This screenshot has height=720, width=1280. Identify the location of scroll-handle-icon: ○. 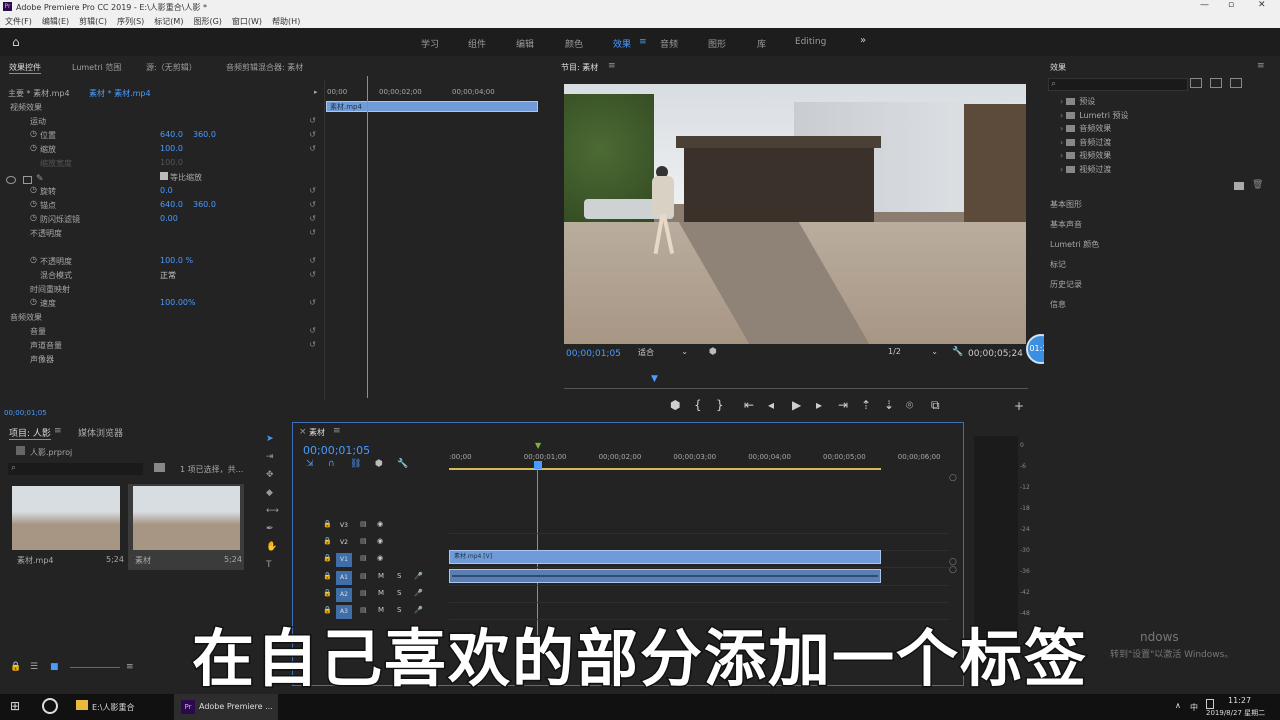
(953, 570).